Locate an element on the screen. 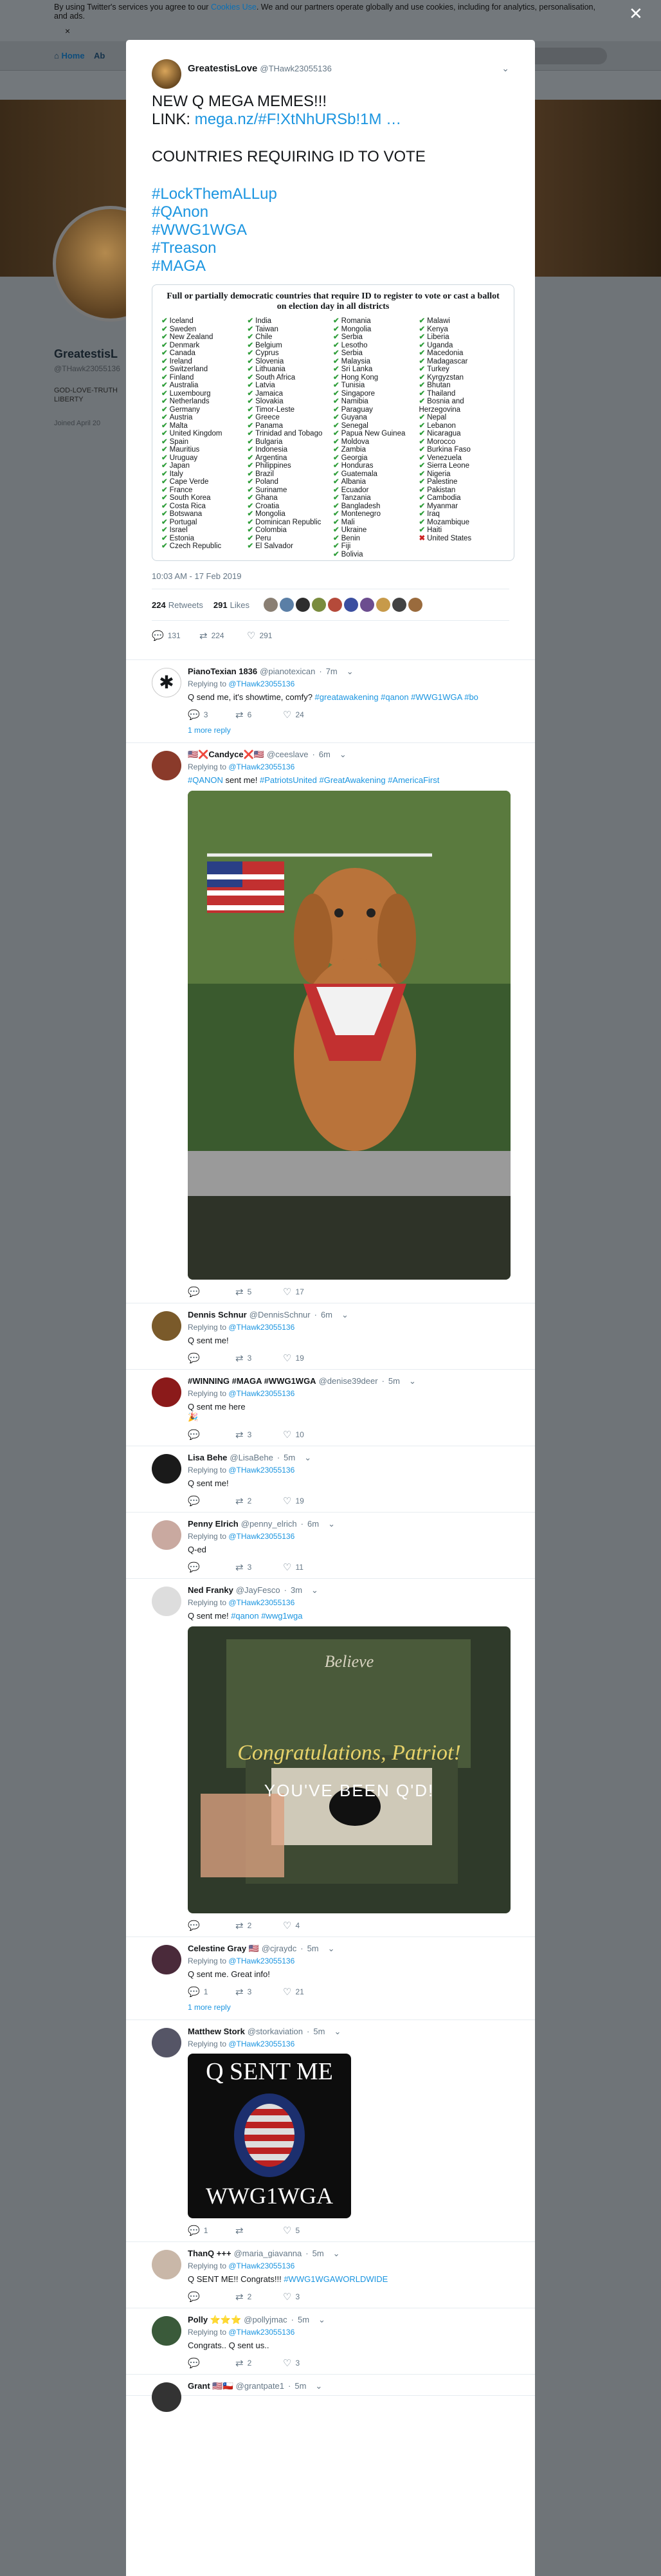 Image resolution: width=661 pixels, height=2576 pixels. hashtag-link: #WWG1WGAWORLDWIDE is located at coordinates (336, 2279).